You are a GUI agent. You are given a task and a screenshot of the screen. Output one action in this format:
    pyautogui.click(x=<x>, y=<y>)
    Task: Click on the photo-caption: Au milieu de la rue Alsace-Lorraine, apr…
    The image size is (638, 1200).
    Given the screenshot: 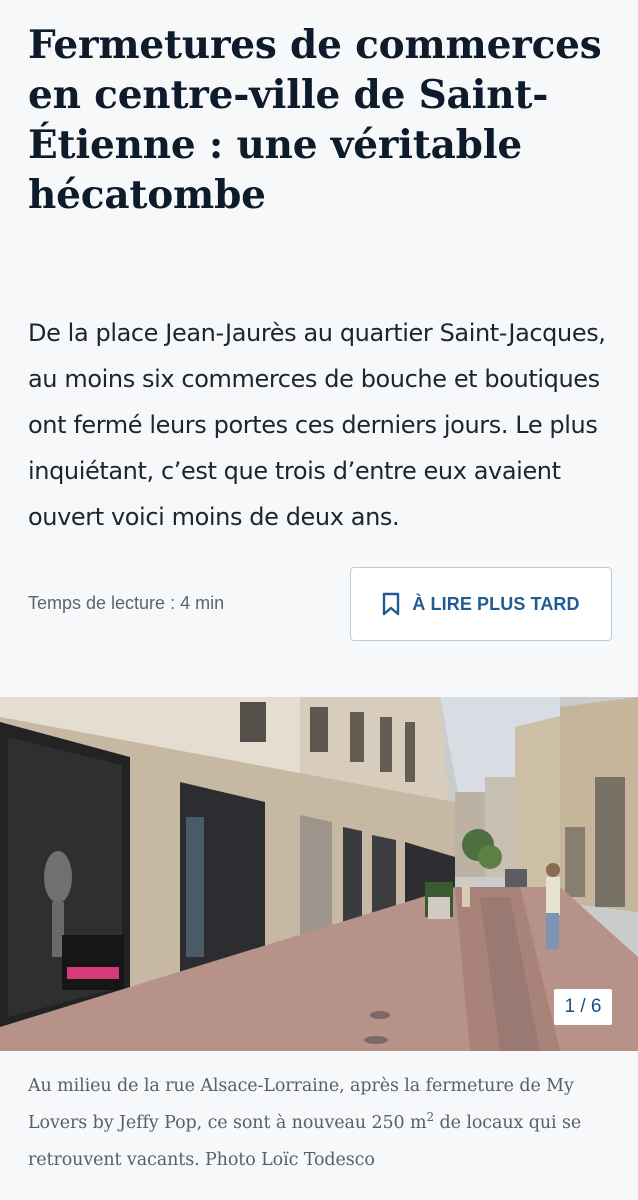 What is the action you would take?
    pyautogui.click(x=323, y=1123)
    